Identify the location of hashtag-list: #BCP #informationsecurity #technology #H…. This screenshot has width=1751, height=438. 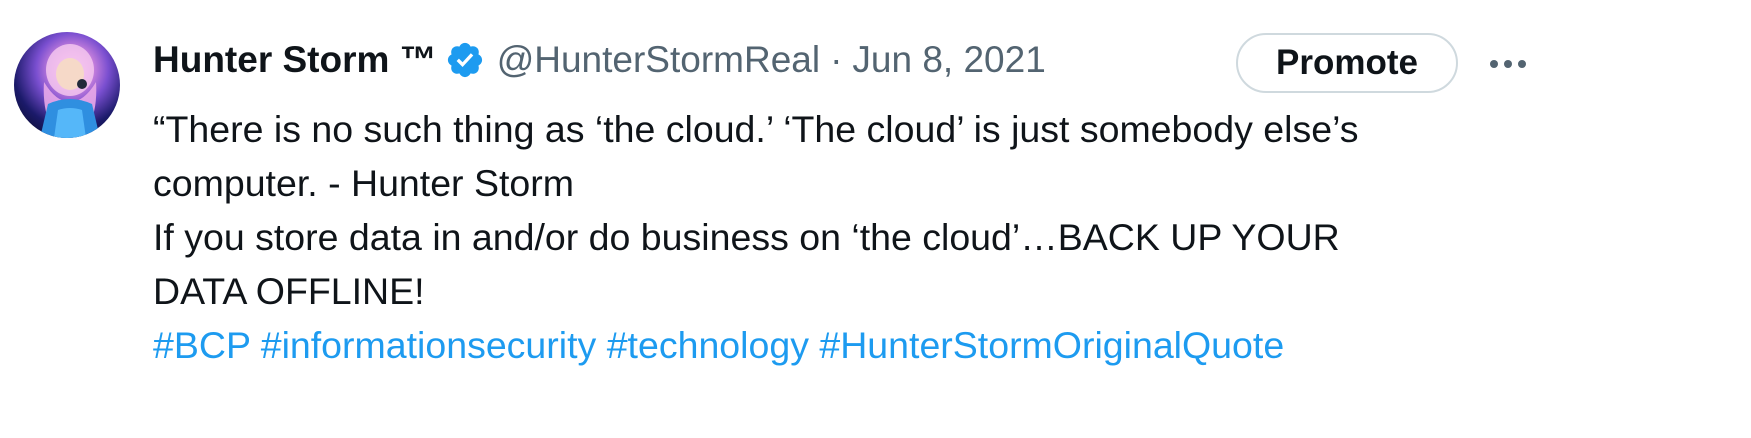
(933, 345).